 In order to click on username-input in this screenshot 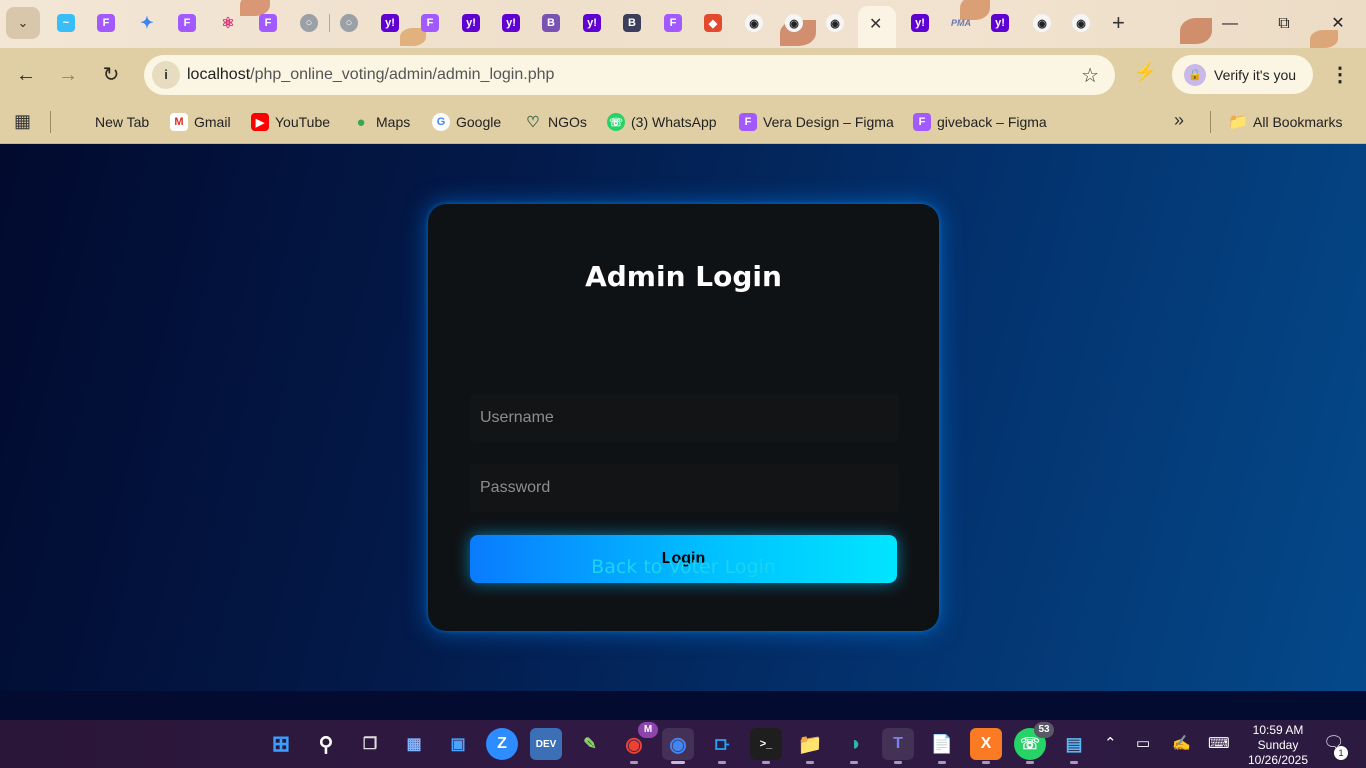, I will do `click(684, 418)`.